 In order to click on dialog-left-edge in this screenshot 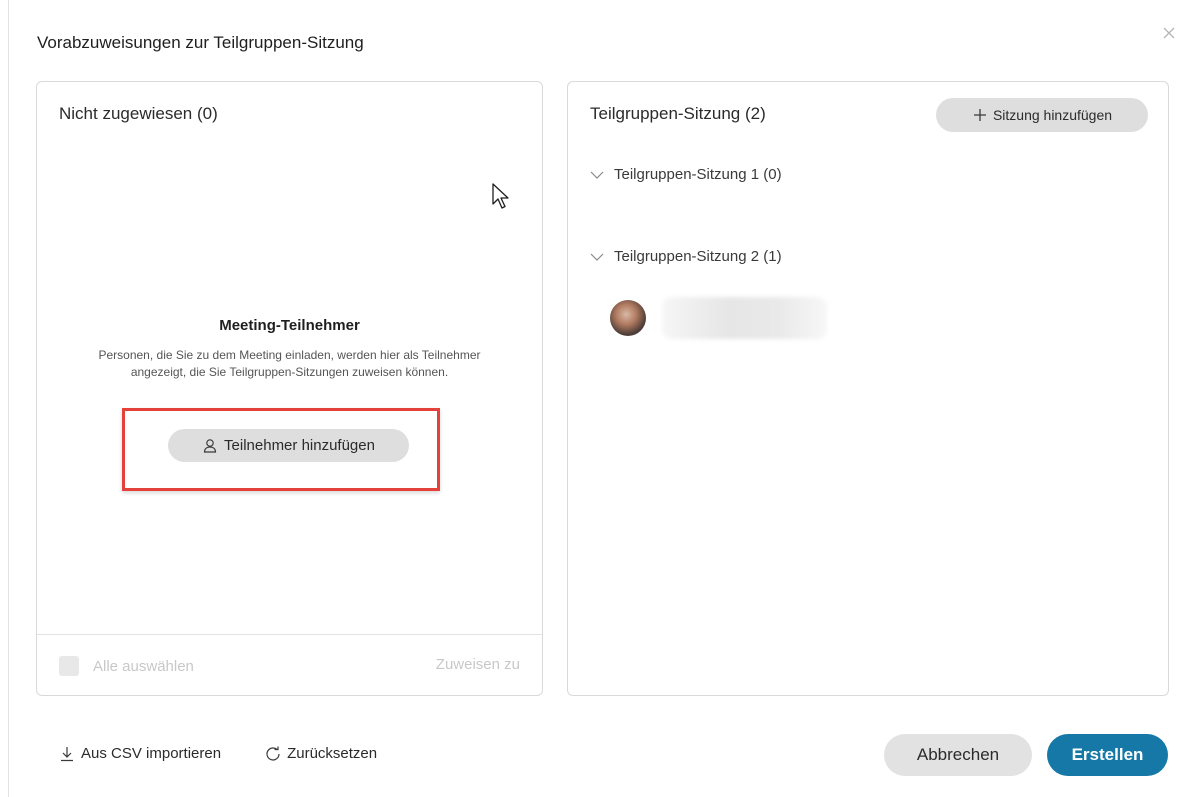, I will do `click(8, 398)`.